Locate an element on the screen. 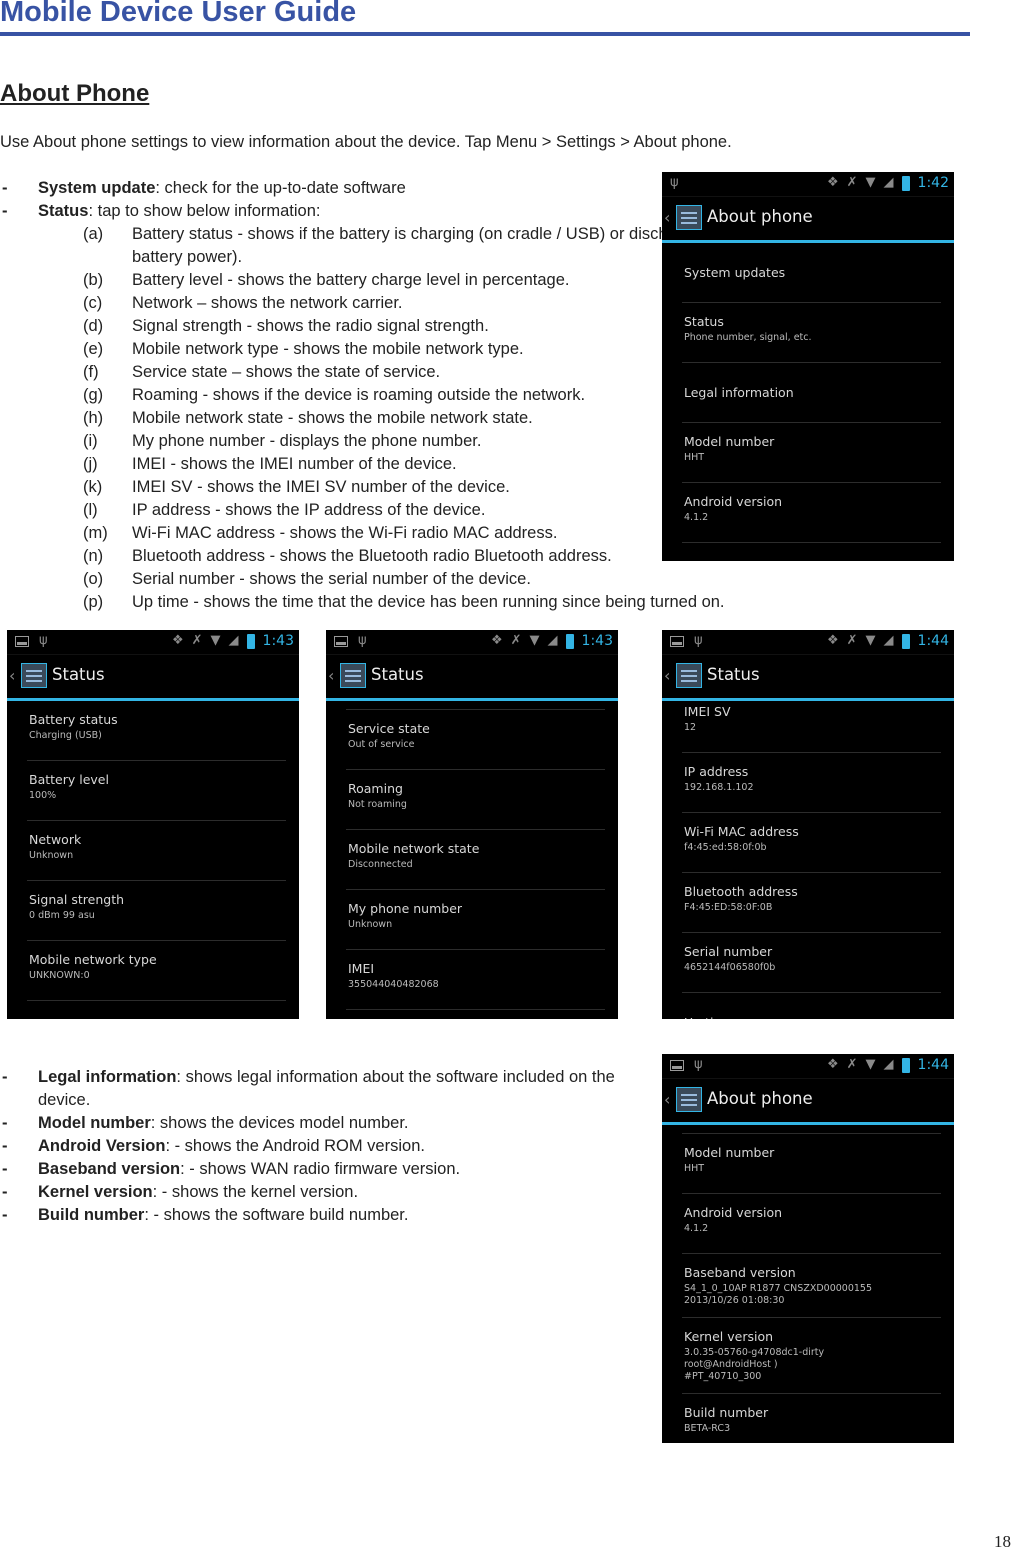  battery-charging-icon is located at coordinates (250, 641).